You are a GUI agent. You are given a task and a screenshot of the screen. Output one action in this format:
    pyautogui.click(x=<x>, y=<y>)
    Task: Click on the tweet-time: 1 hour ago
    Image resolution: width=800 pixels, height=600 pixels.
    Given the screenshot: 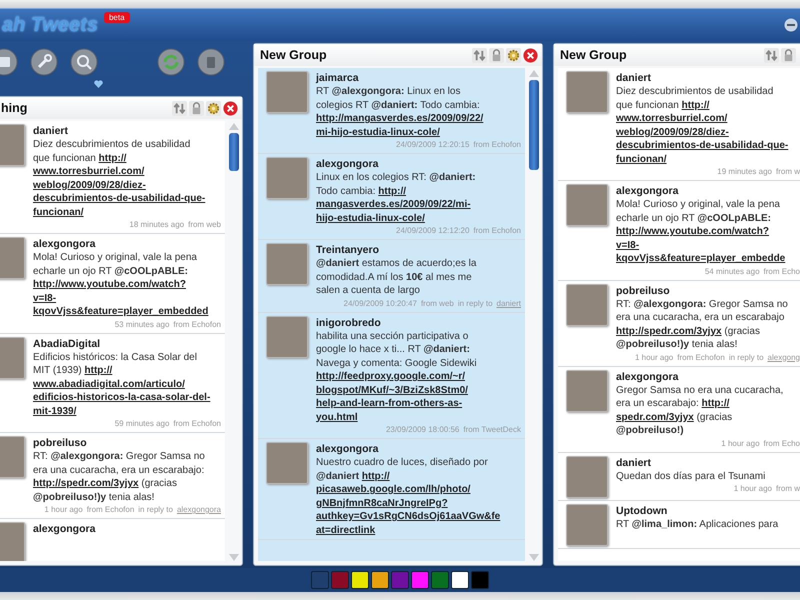 What is the action you would take?
    pyautogui.click(x=63, y=509)
    